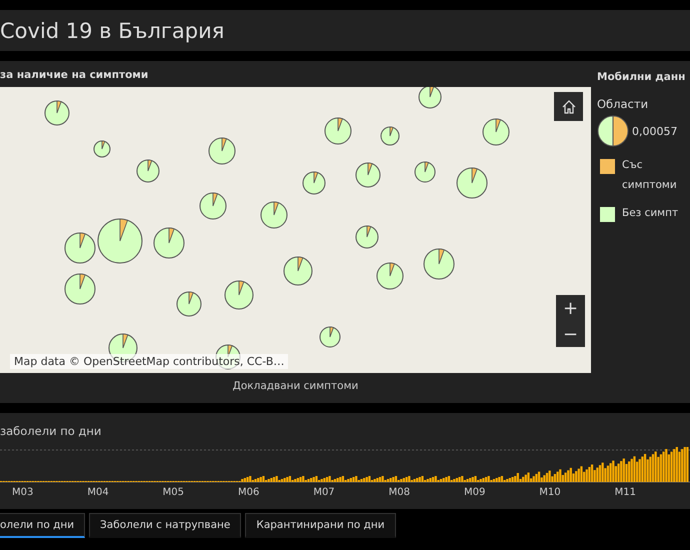 The height and width of the screenshot is (550, 690). Describe the element at coordinates (651, 213) in the screenshot. I see `legend-label: Без симпт` at that location.